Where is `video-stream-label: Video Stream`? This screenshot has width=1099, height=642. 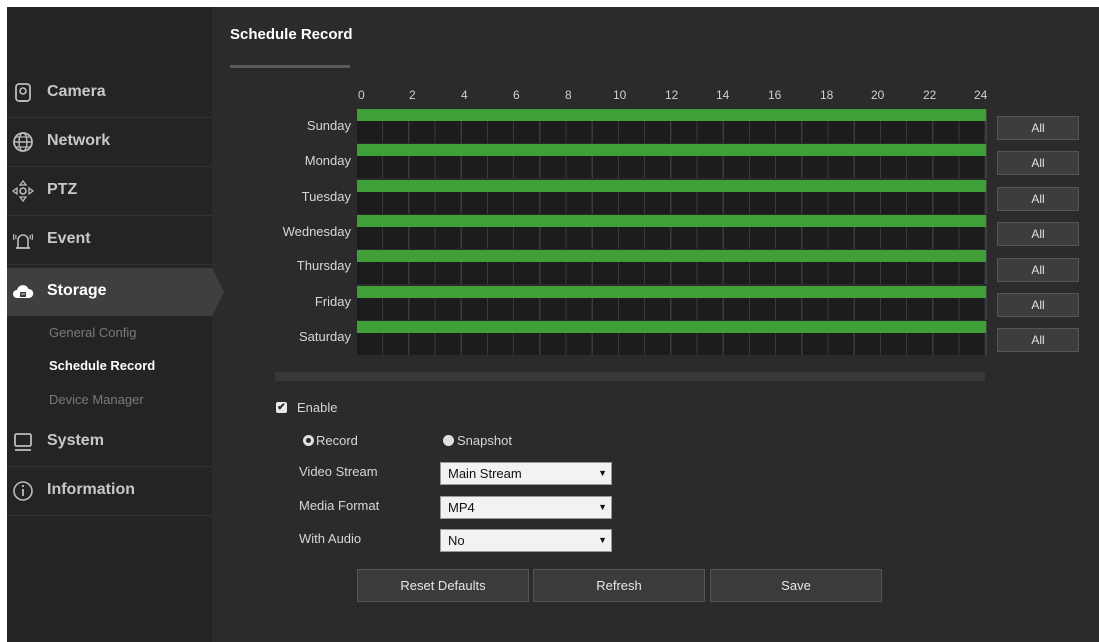
video-stream-label: Video Stream is located at coordinates (338, 471).